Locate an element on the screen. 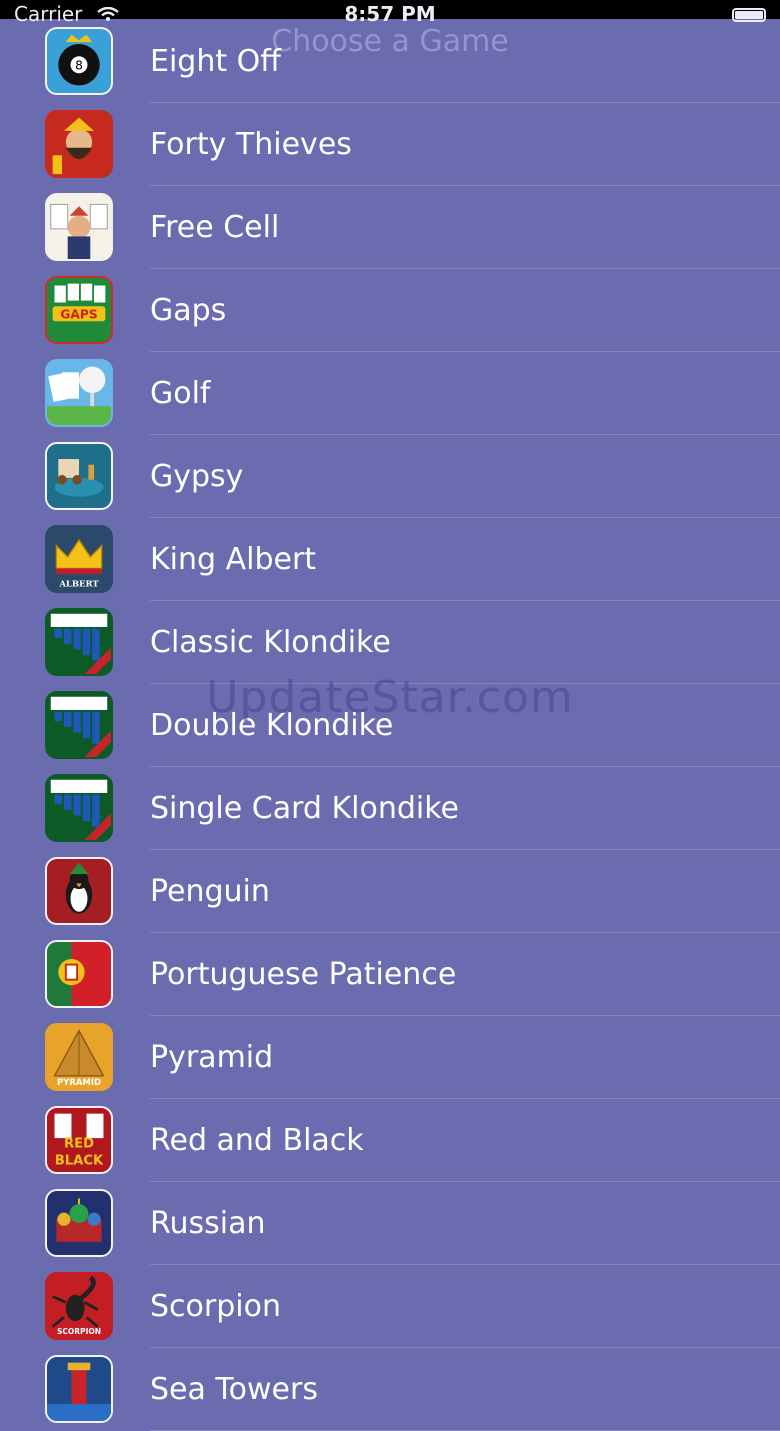  golf-ball-icon is located at coordinates (79, 393).